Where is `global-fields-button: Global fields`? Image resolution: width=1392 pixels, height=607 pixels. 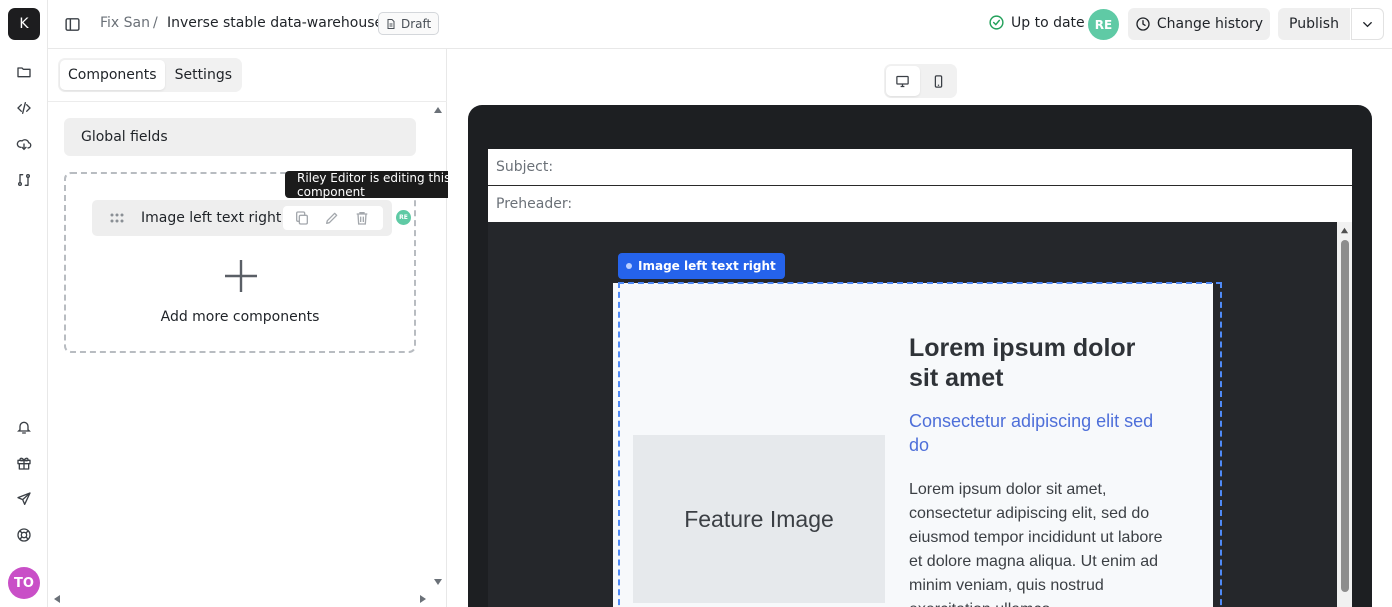 global-fields-button: Global fields is located at coordinates (240, 137).